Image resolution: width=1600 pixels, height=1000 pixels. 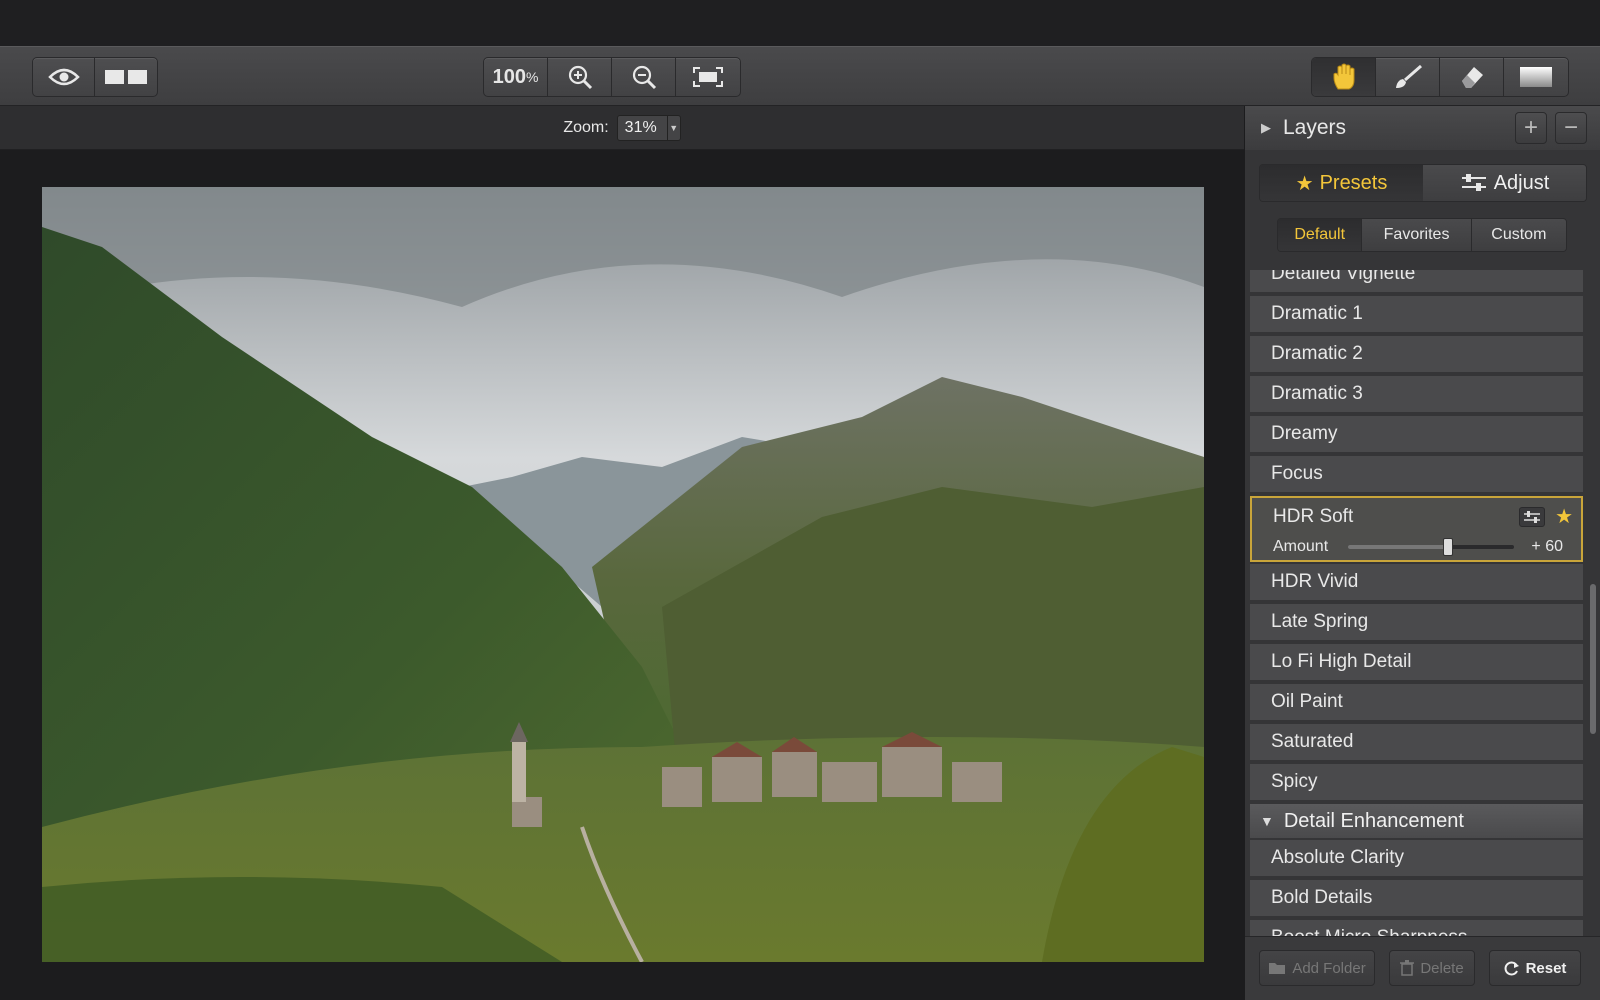 I want to click on chevron-right-icon: ▶, so click(x=1266, y=127).